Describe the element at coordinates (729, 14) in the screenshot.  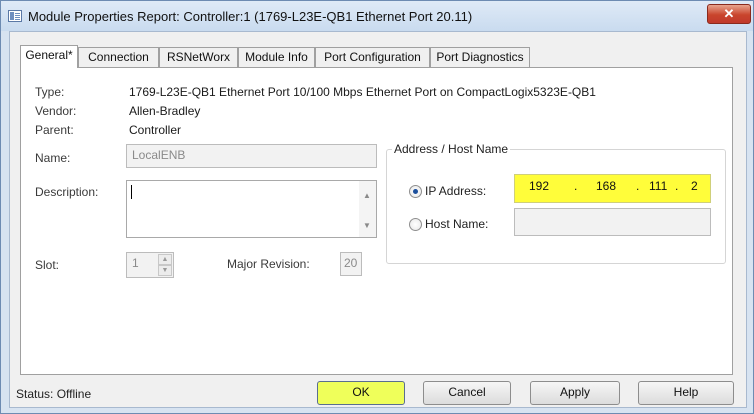
I see `close-button: ✕` at that location.